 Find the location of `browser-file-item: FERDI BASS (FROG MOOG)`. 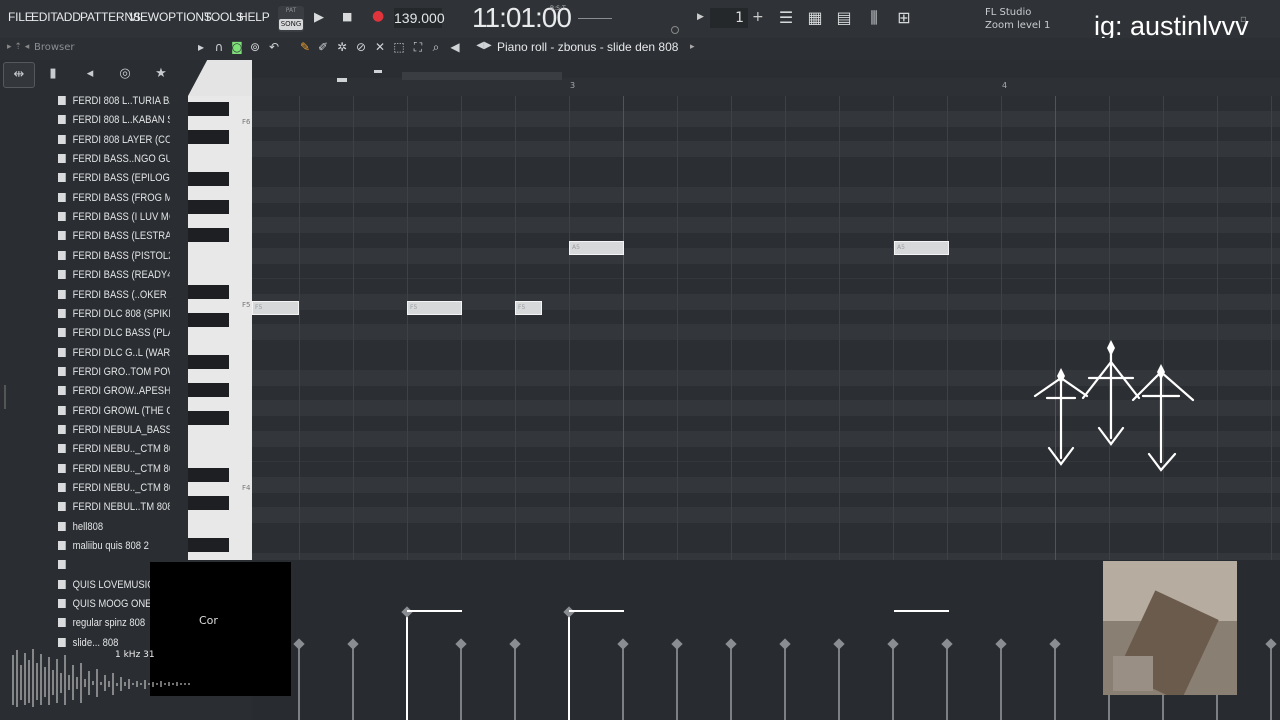

browser-file-item: FERDI BASS (FROG MOOG) is located at coordinates (114, 198).